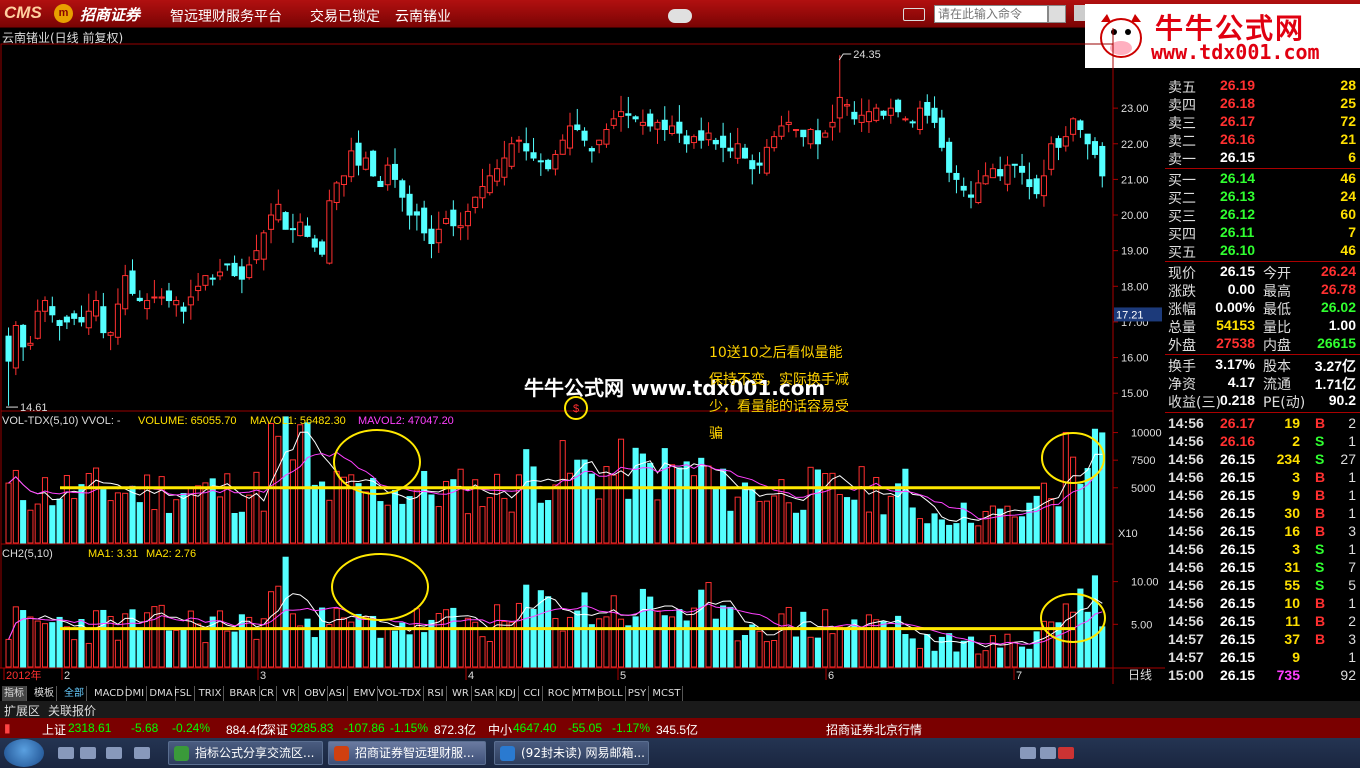 The width and height of the screenshot is (1360, 768). I want to click on indicator-tab: DMI, so click(135, 693).